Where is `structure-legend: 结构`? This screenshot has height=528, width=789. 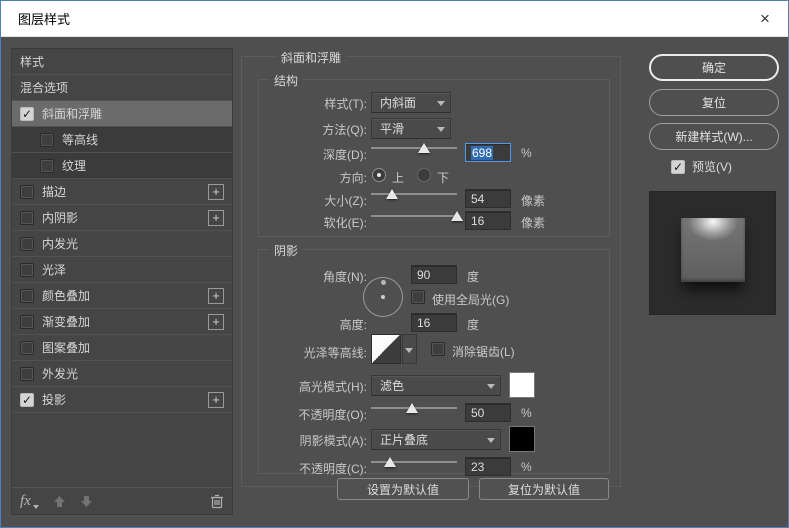
structure-legend: 结构 is located at coordinates (286, 80).